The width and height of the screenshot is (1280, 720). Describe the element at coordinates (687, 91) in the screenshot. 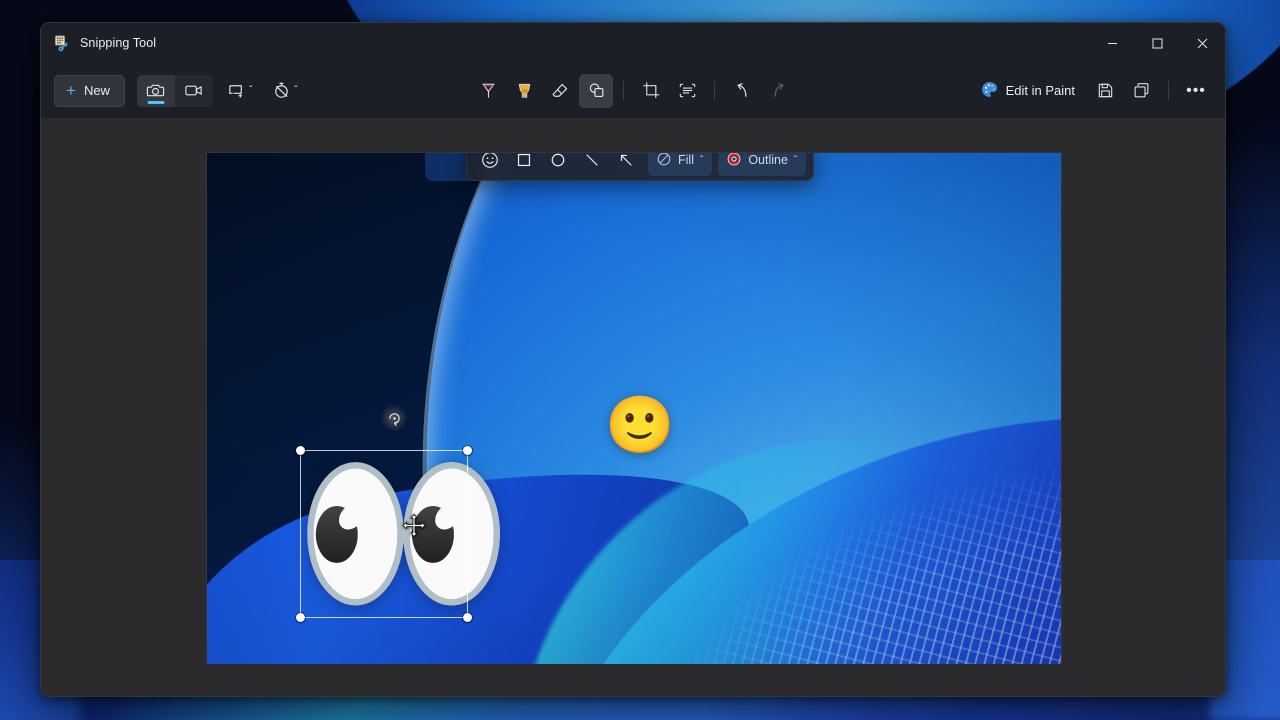

I see `text-actions-tool` at that location.